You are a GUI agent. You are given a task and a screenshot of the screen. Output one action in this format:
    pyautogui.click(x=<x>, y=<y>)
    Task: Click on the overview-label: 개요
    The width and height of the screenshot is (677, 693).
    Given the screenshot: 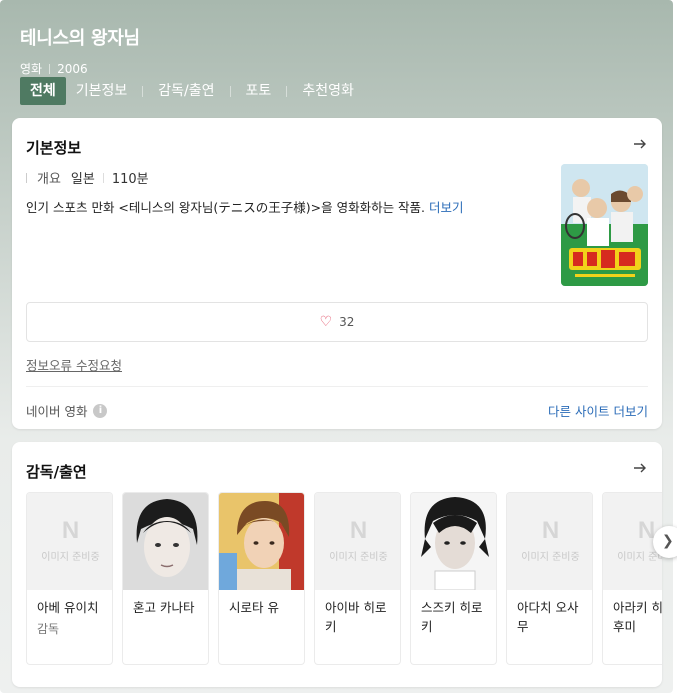 What is the action you would take?
    pyautogui.click(x=49, y=179)
    